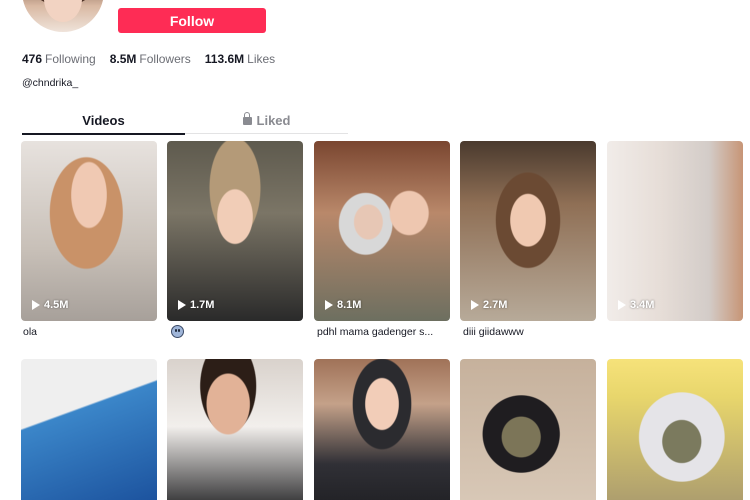 The width and height of the screenshot is (750, 500). What do you see at coordinates (642, 305) in the screenshot?
I see `view-count-value: 3.4M` at bounding box center [642, 305].